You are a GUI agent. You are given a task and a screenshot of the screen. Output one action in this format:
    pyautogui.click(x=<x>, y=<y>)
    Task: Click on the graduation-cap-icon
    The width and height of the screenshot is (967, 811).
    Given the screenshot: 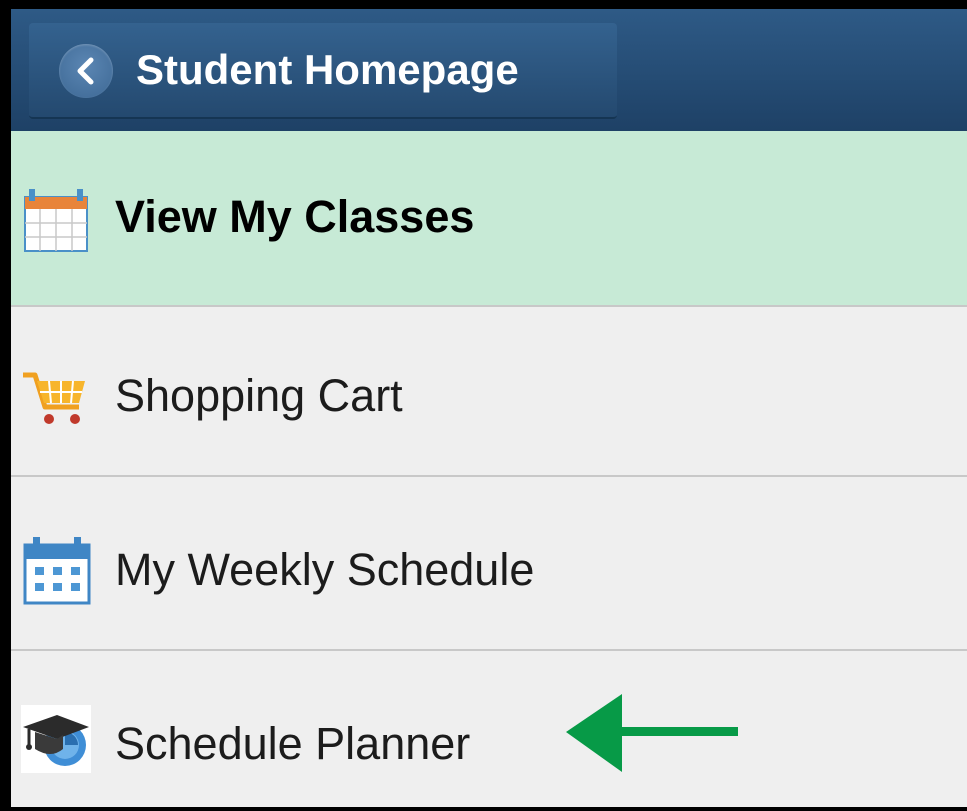 What is the action you would take?
    pyautogui.click(x=56, y=739)
    